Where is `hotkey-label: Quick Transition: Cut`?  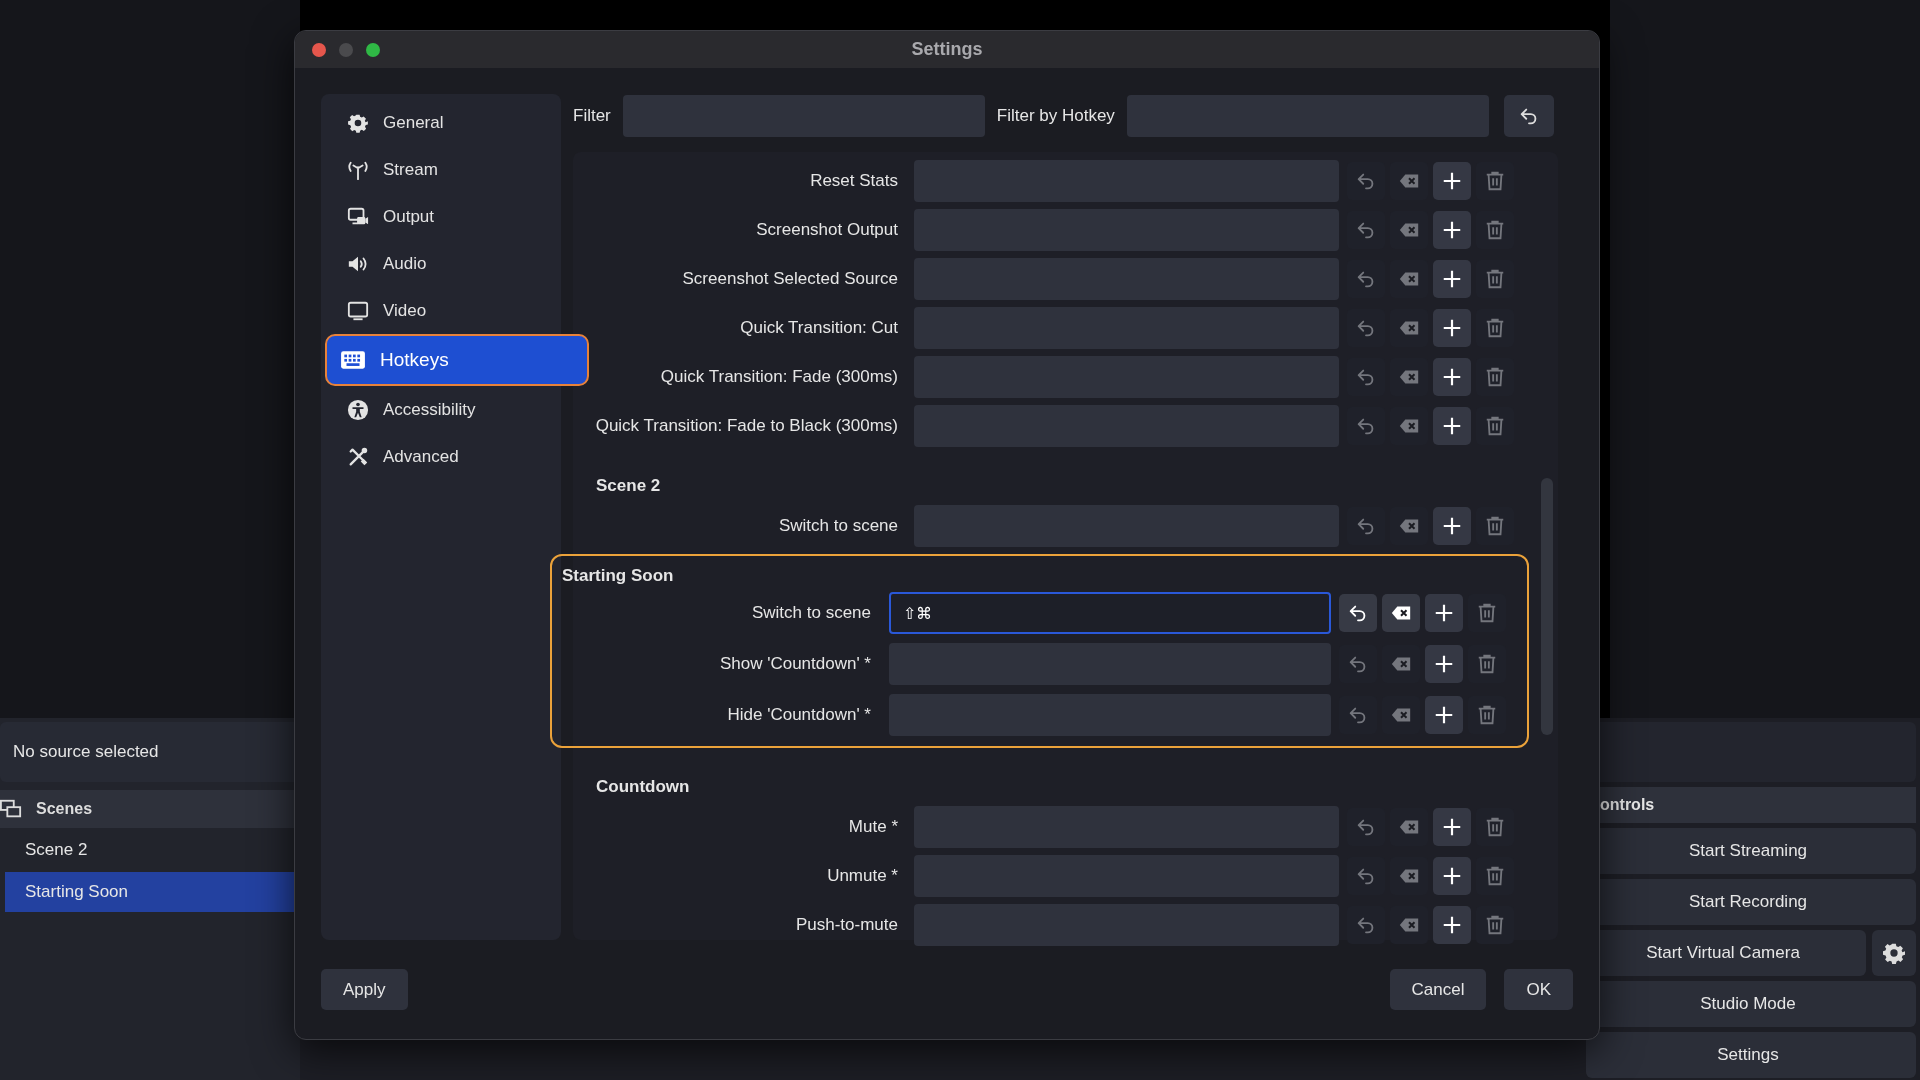
hotkey-label: Quick Transition: Cut is located at coordinates (818, 328).